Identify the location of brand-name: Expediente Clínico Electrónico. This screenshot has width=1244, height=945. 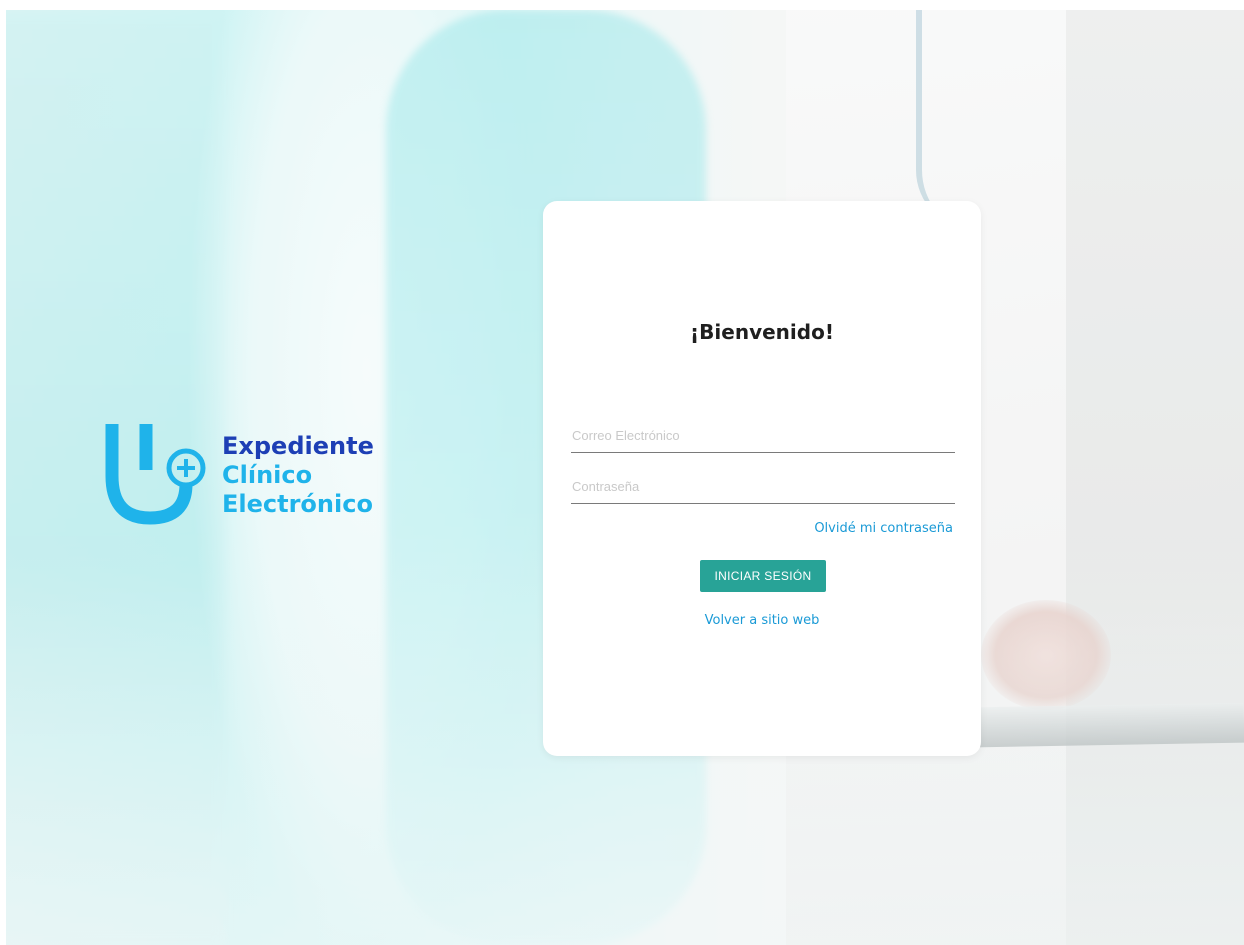
(298, 475).